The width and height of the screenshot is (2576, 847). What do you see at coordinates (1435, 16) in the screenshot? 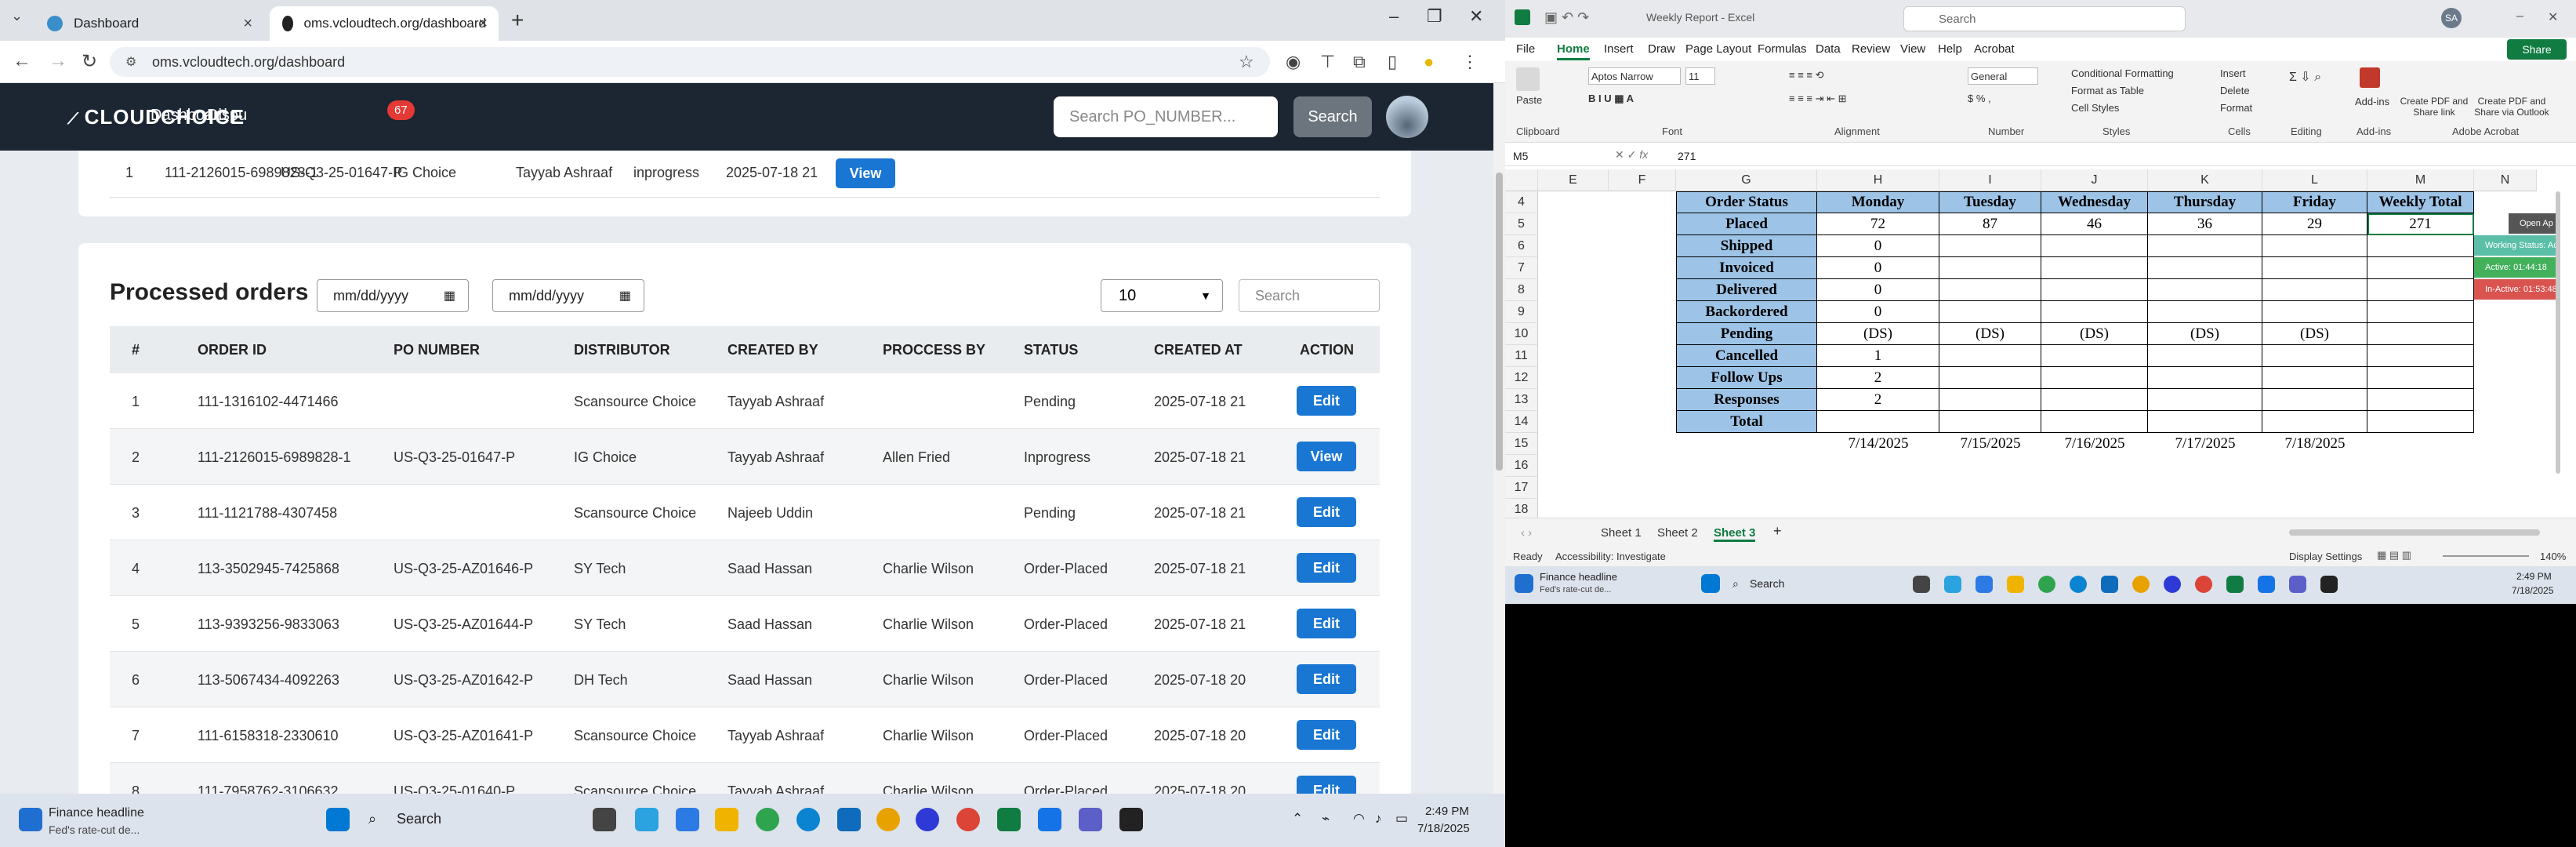
I see `maximize-icon: ❐` at bounding box center [1435, 16].